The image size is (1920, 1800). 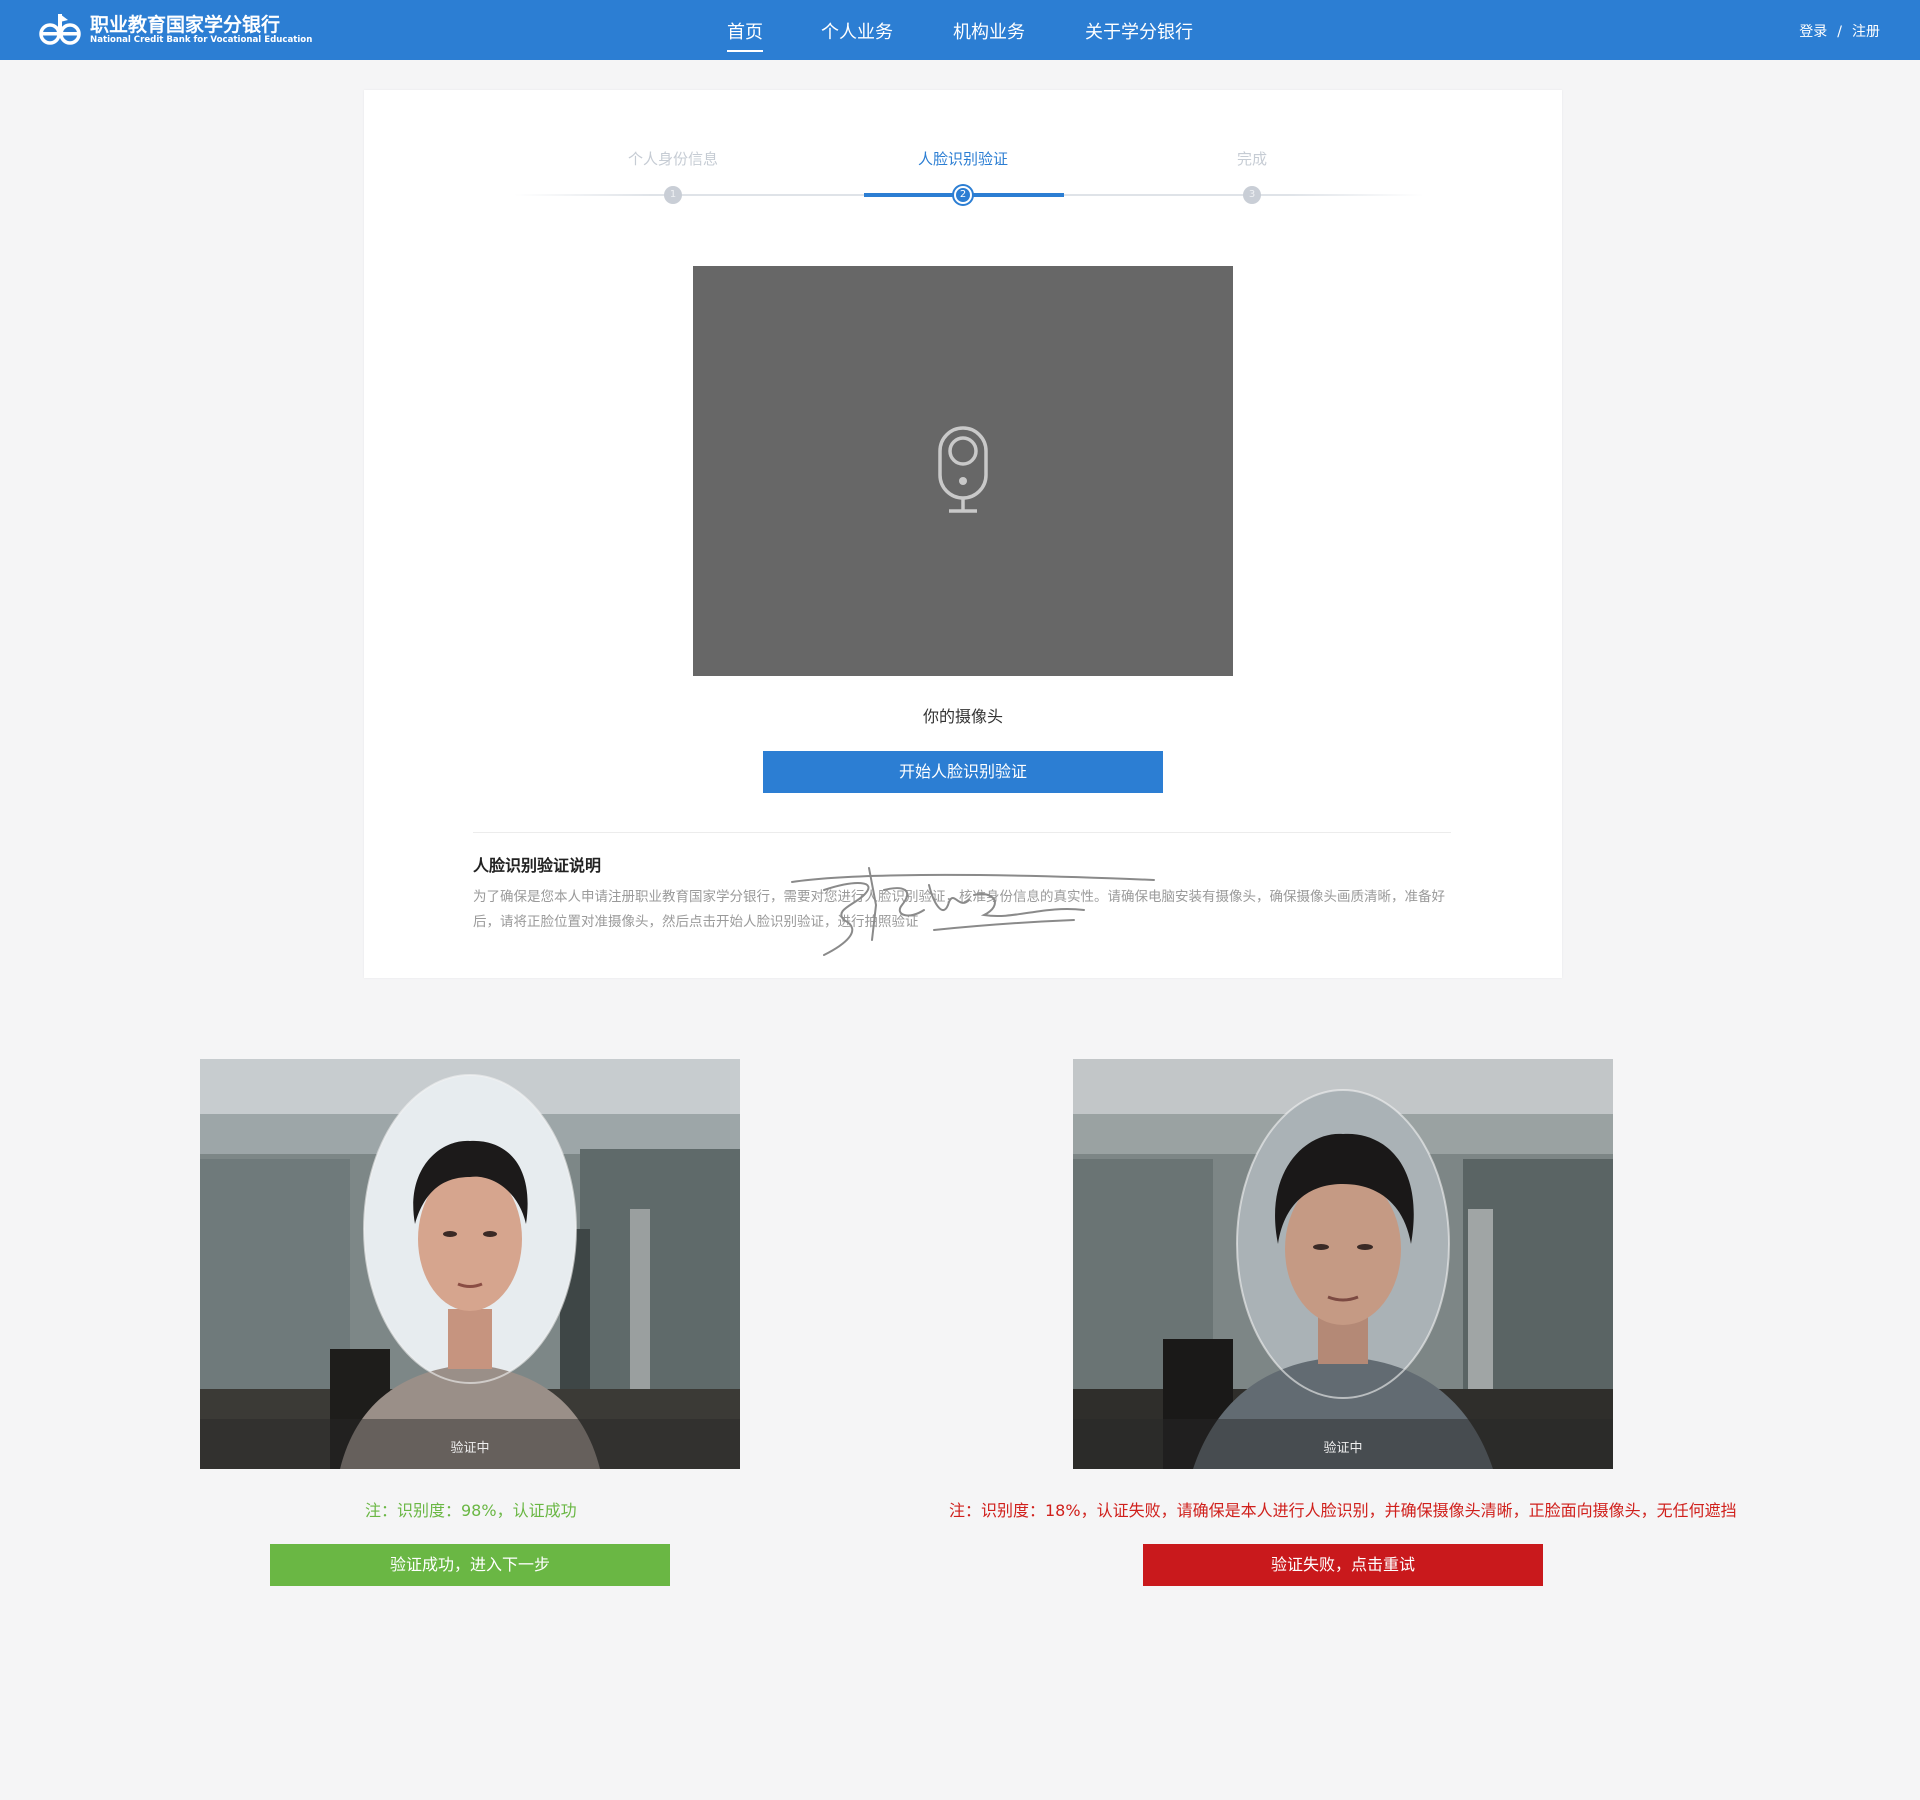 I want to click on login-link: 登录, so click(x=1813, y=32).